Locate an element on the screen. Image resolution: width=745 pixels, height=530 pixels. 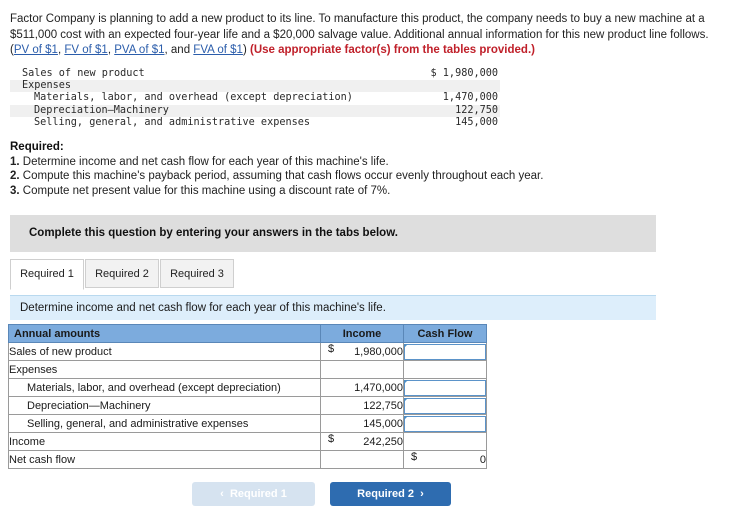
link-fv-of-1: FV of $1 is located at coordinates (85, 50).